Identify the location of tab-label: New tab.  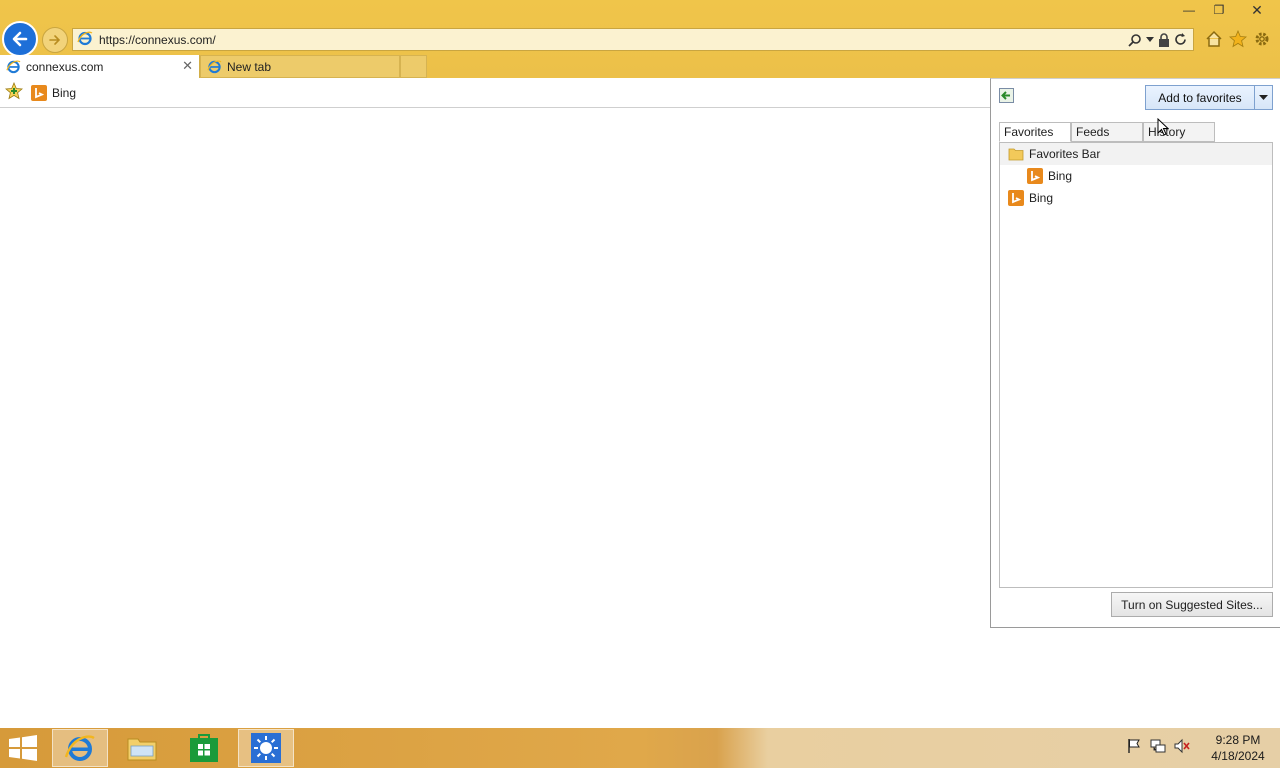
(249, 66).